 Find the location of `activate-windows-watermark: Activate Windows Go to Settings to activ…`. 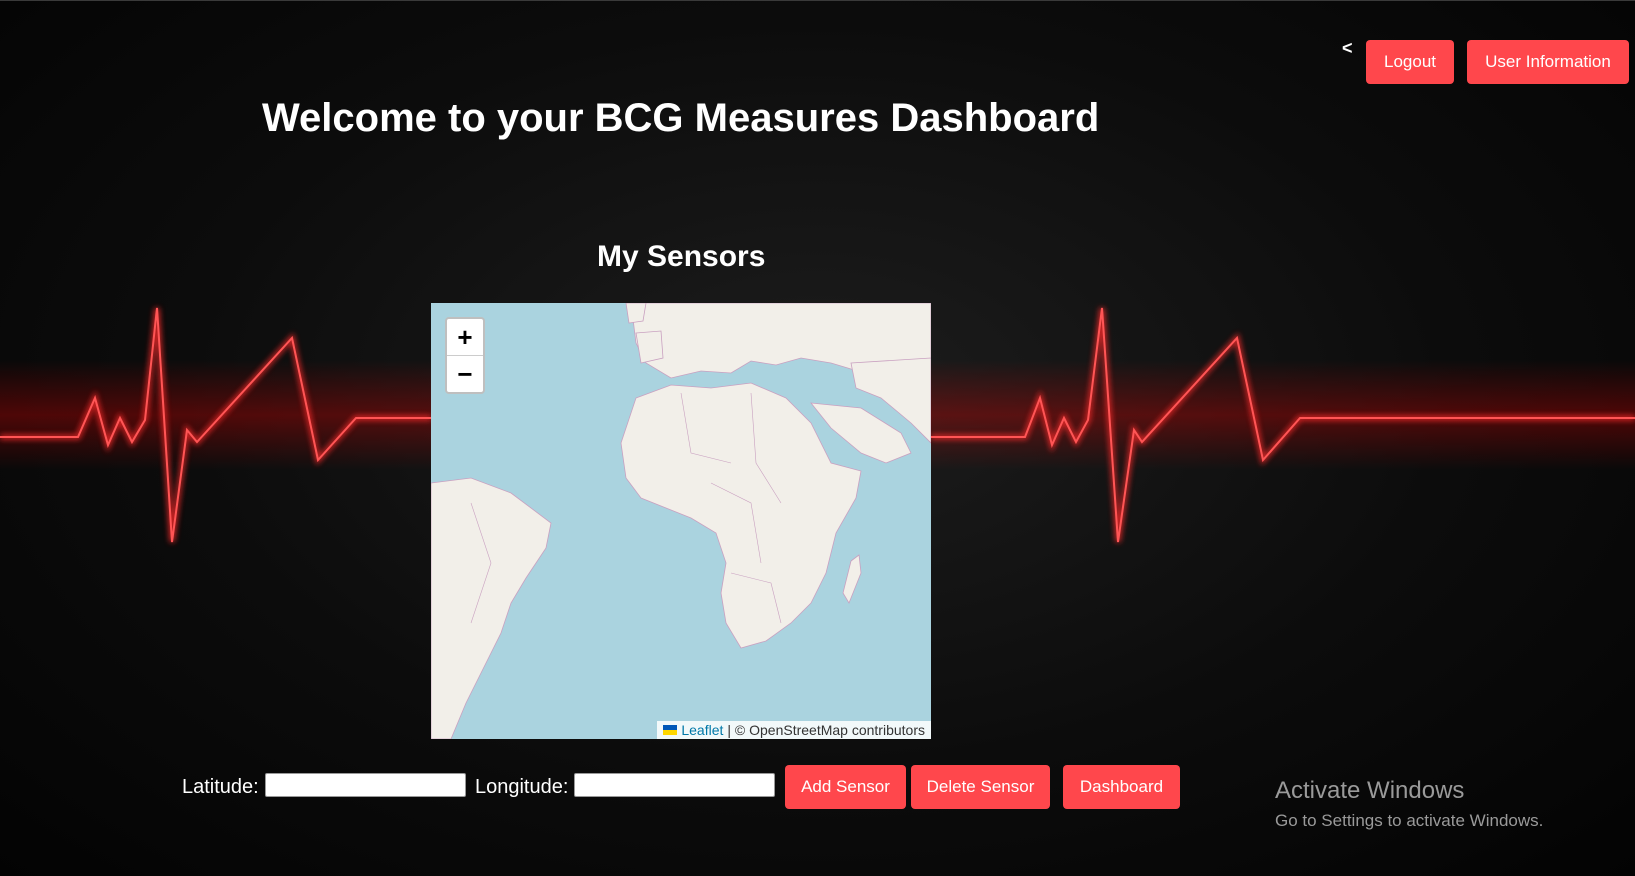

activate-windows-watermark: Activate Windows Go to Settings to activ… is located at coordinates (1409, 804).